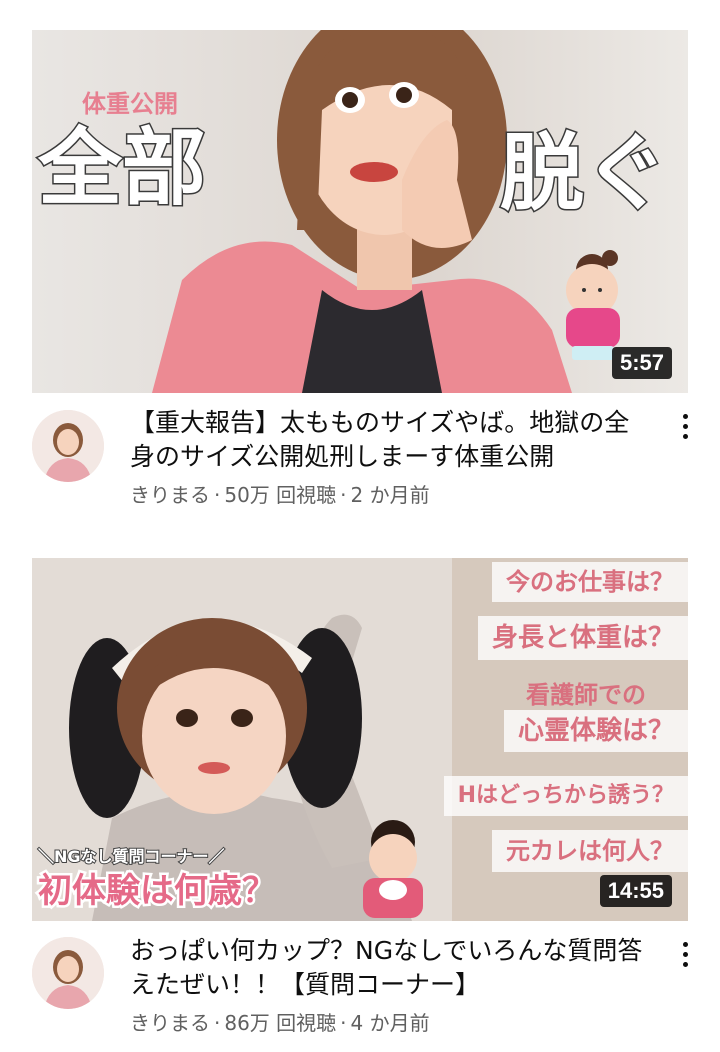  Describe the element at coordinates (121, 168) in the screenshot. I see `thumbnail-caption-left: 全部` at that location.